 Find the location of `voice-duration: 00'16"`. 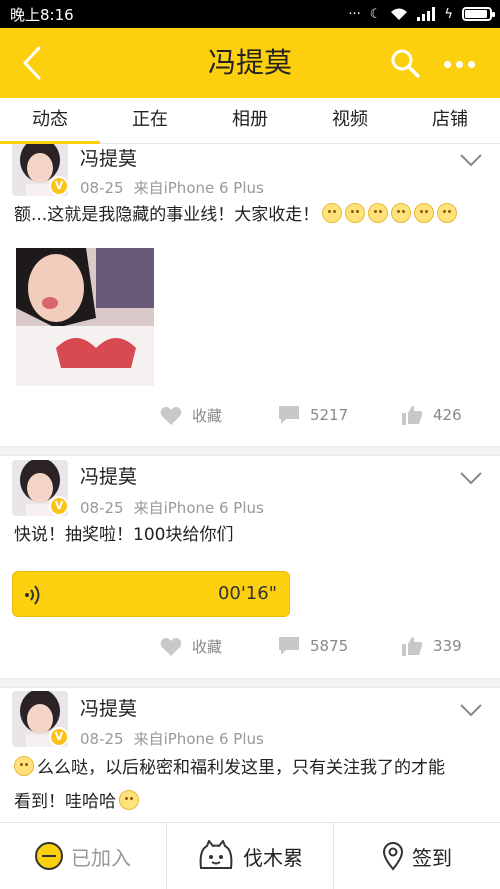

voice-duration: 00'16" is located at coordinates (247, 593).